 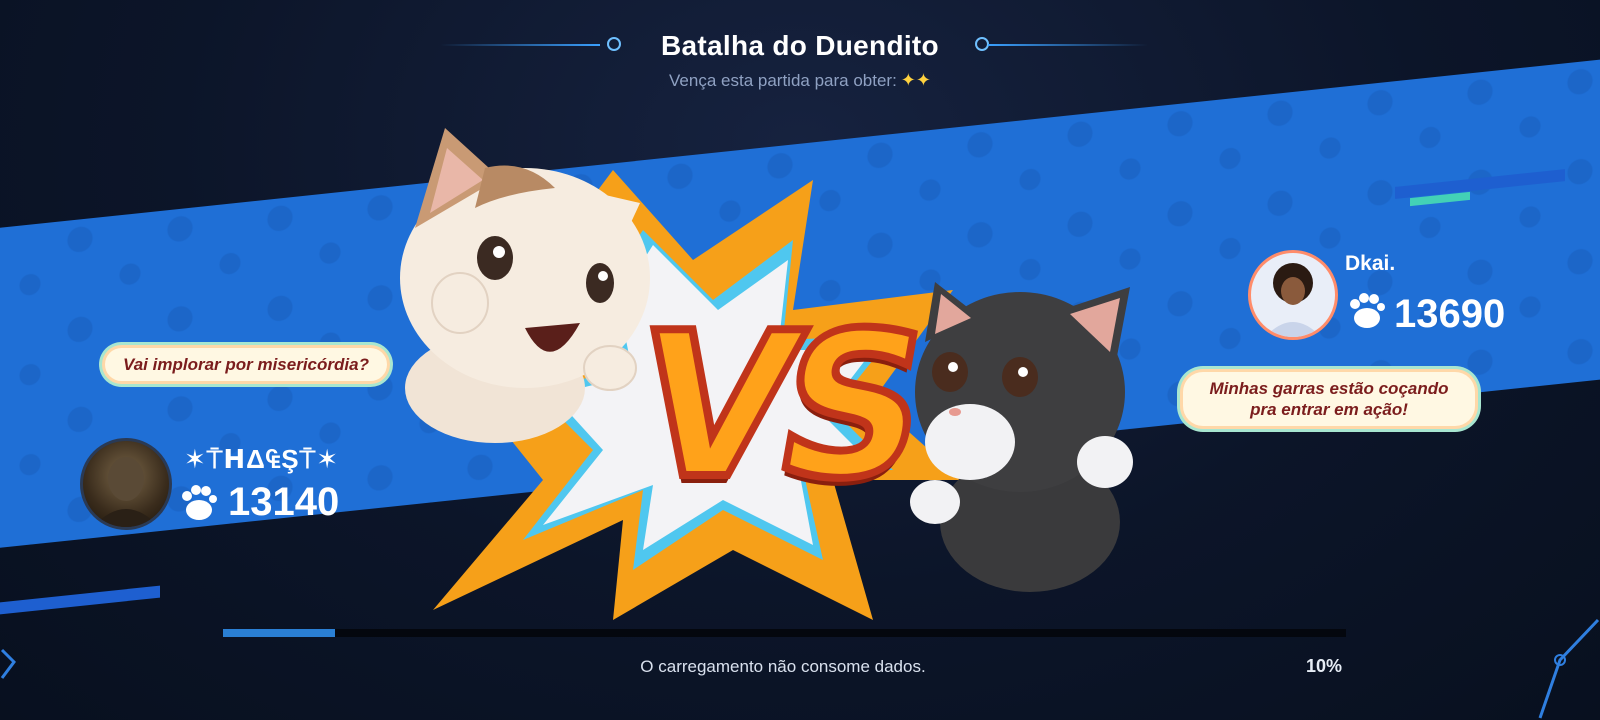 What do you see at coordinates (775, 406) in the screenshot?
I see `vs-label: VS` at bounding box center [775, 406].